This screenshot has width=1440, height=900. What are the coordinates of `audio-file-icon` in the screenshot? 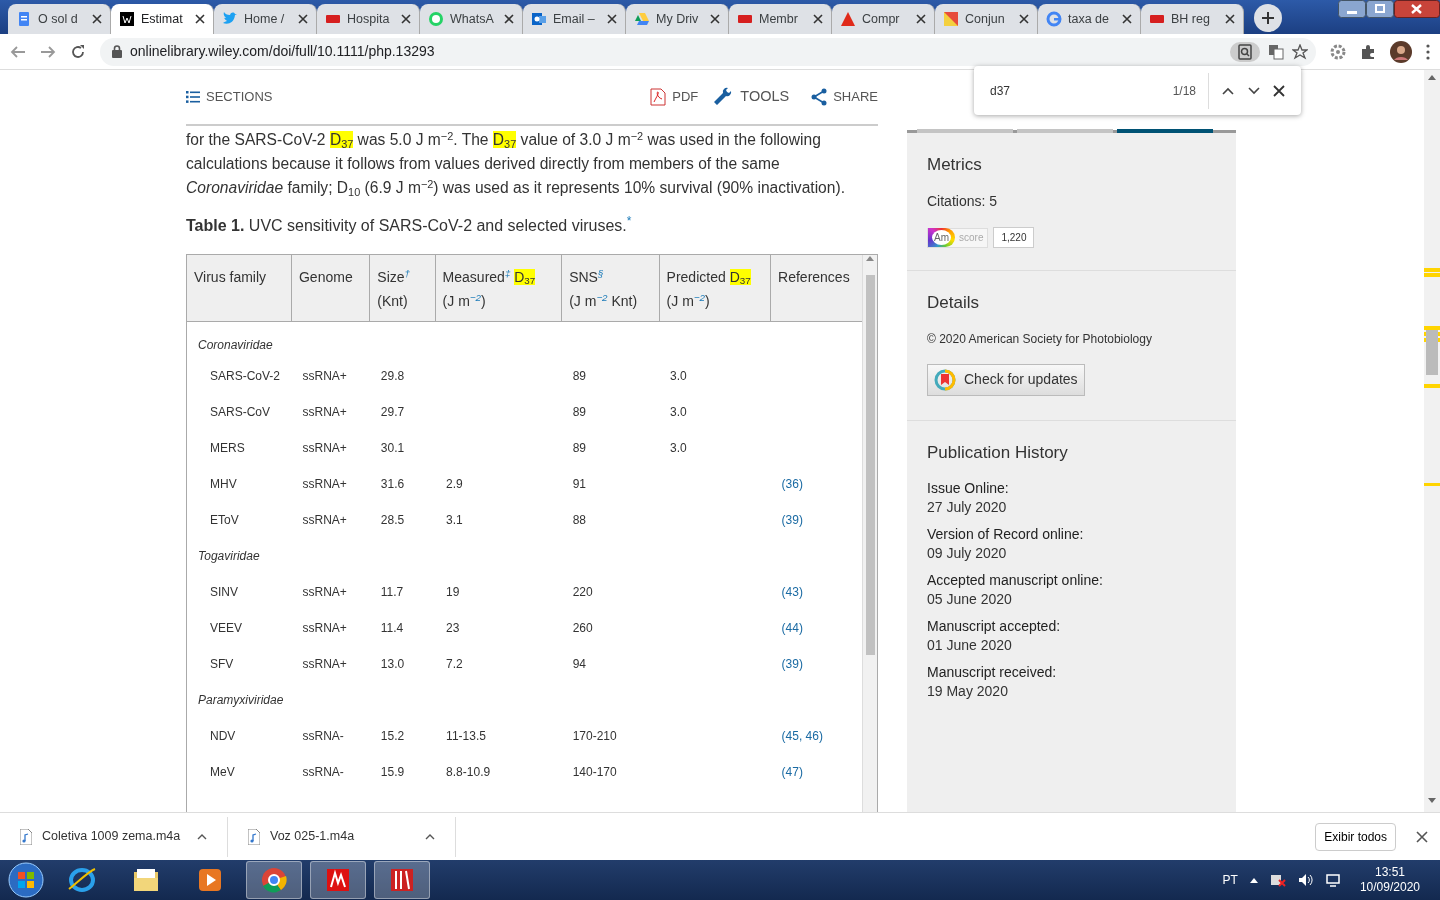 It's located at (26, 836).